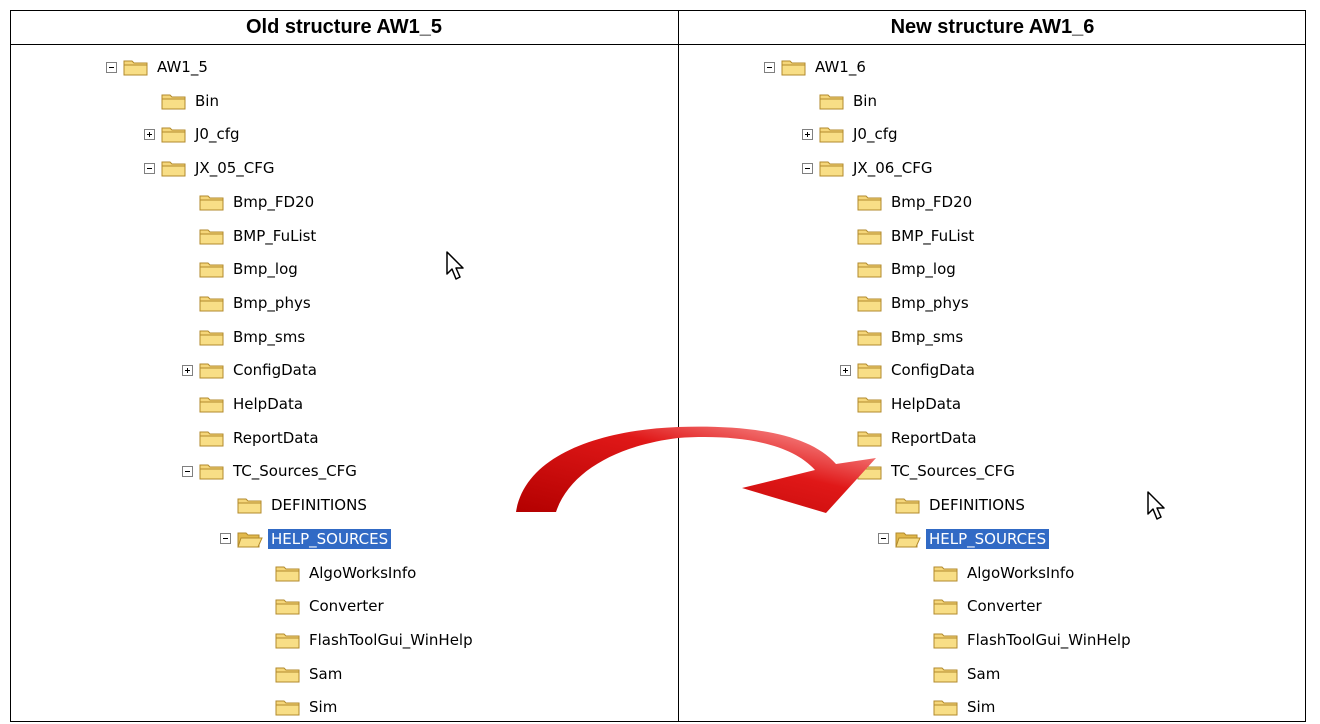 This screenshot has height=724, width=1320. I want to click on curved-arrow-icon, so click(696, 469).